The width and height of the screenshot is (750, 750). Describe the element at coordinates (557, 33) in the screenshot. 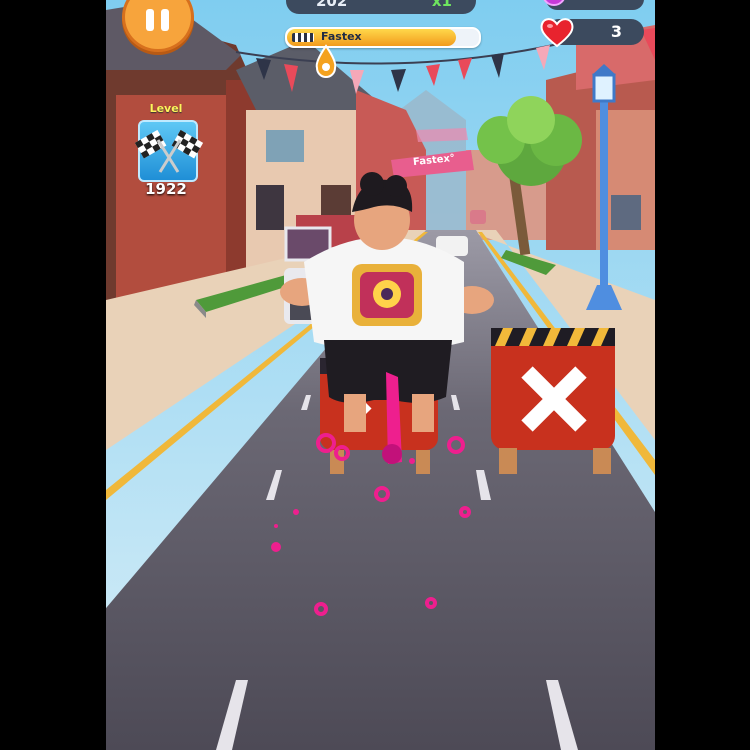

I see `heart-icon` at that location.